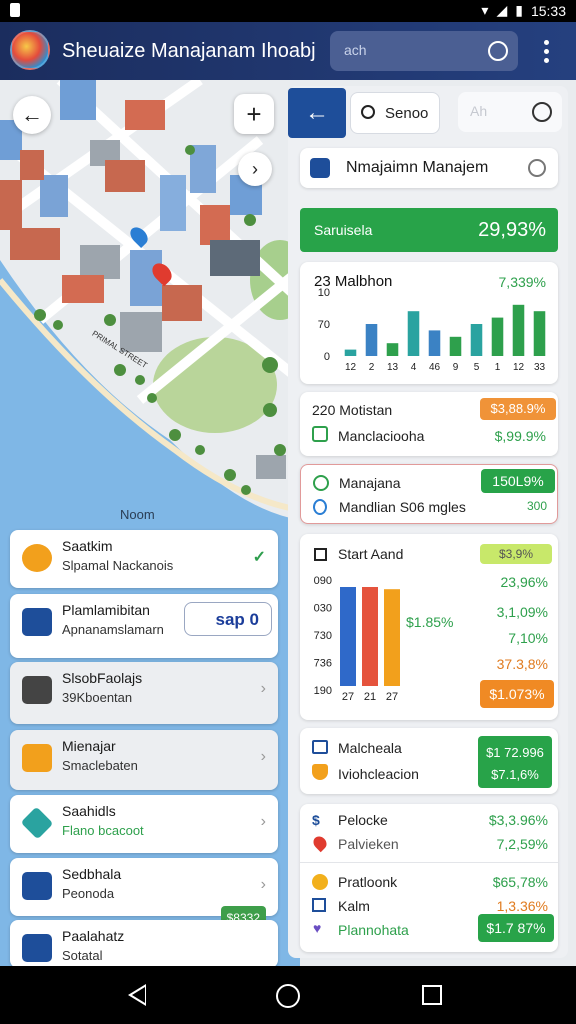 This screenshot has height=1024, width=576. Describe the element at coordinates (424, 51) in the screenshot. I see `search-input: ach` at that location.